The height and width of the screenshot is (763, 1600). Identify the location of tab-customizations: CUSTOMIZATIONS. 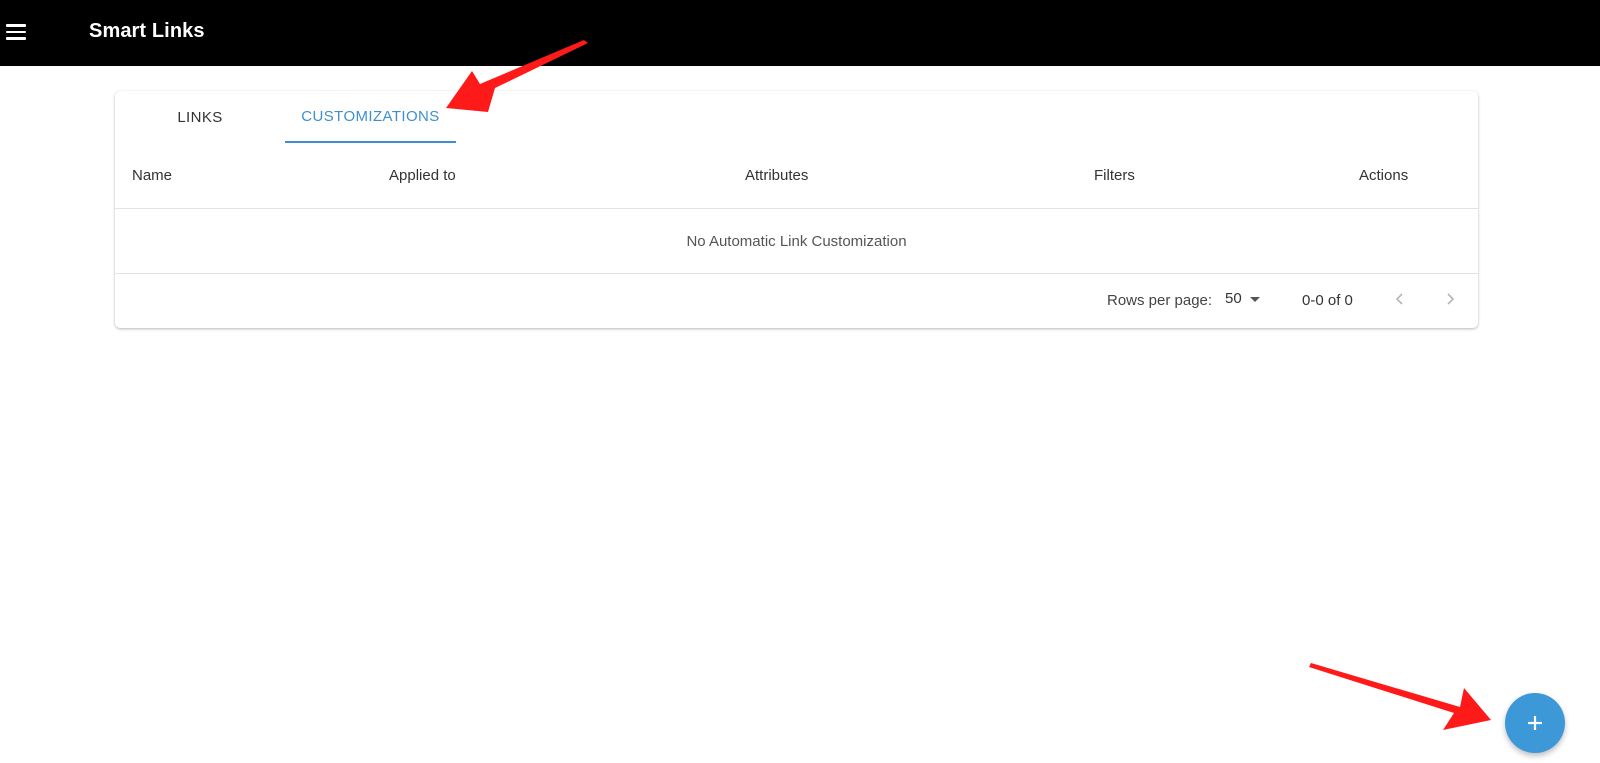
(370, 117).